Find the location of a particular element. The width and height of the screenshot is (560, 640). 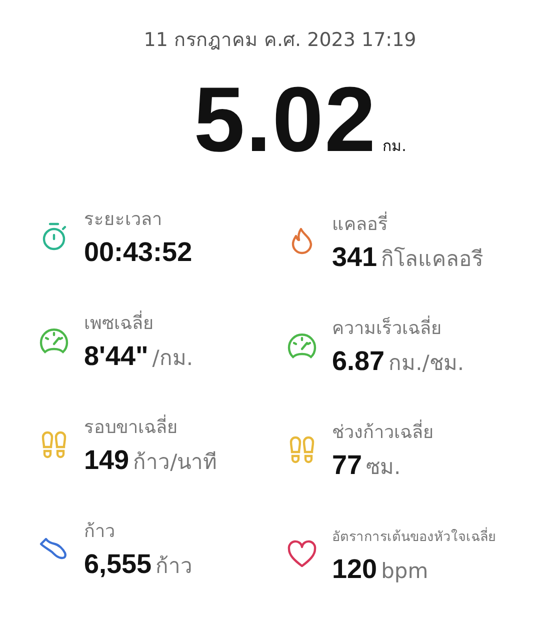

distance-value: 5.02 is located at coordinates (285, 120).